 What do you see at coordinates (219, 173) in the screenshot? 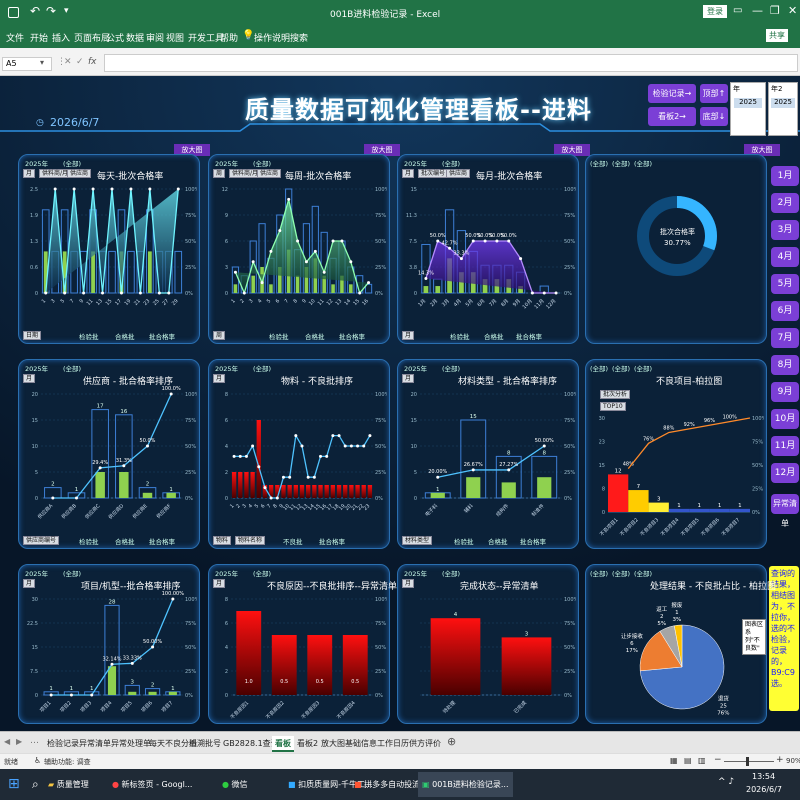
I see `panel-2-filter-week: 周` at bounding box center [219, 173].